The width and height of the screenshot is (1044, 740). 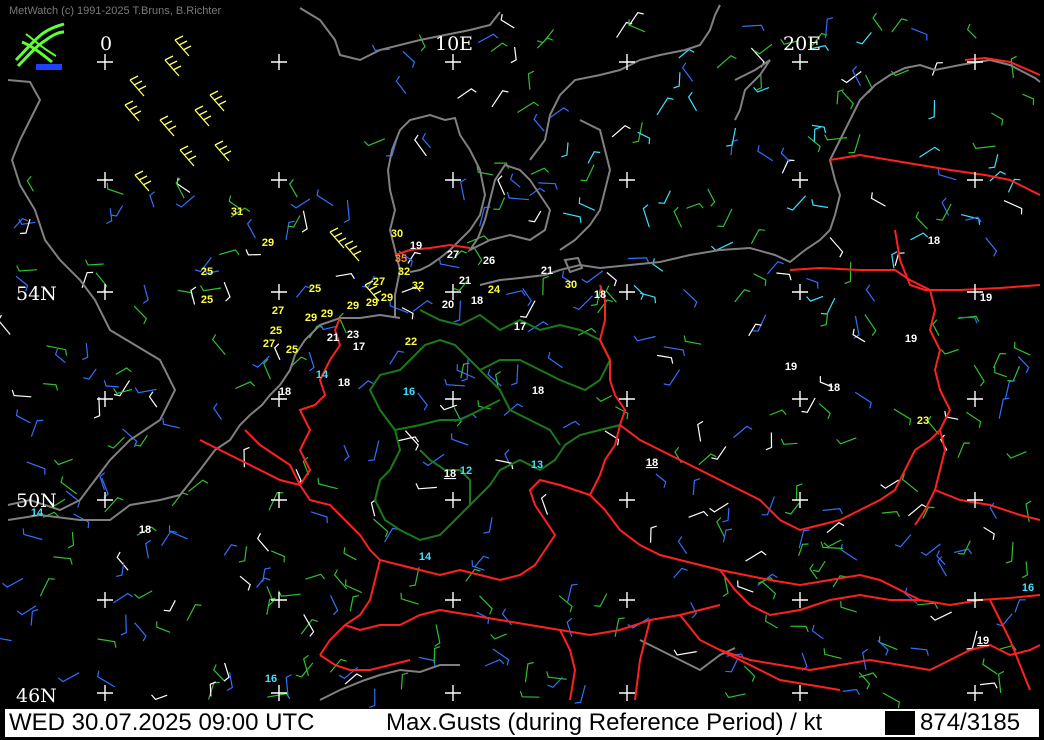 I want to click on border-switzerland, so click(x=380, y=640).